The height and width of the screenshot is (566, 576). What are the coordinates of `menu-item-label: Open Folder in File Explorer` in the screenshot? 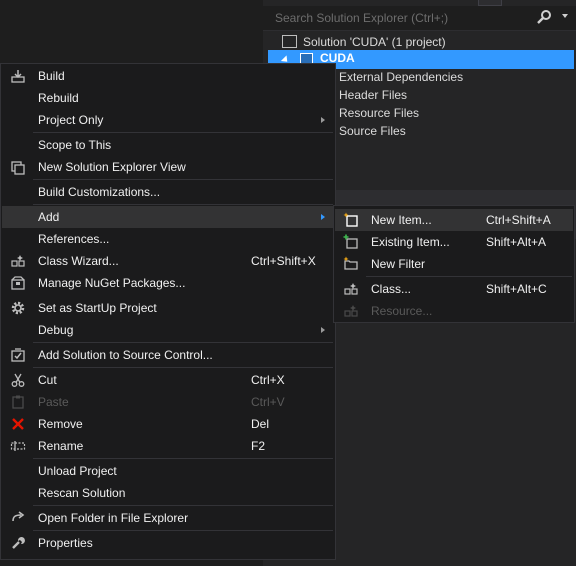 It's located at (113, 518).